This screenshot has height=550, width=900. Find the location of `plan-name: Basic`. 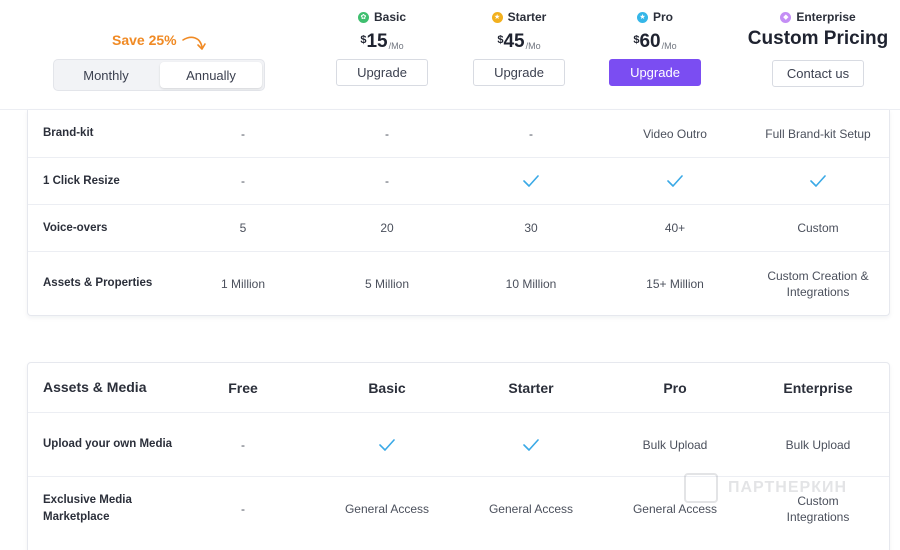

plan-name: Basic is located at coordinates (390, 17).